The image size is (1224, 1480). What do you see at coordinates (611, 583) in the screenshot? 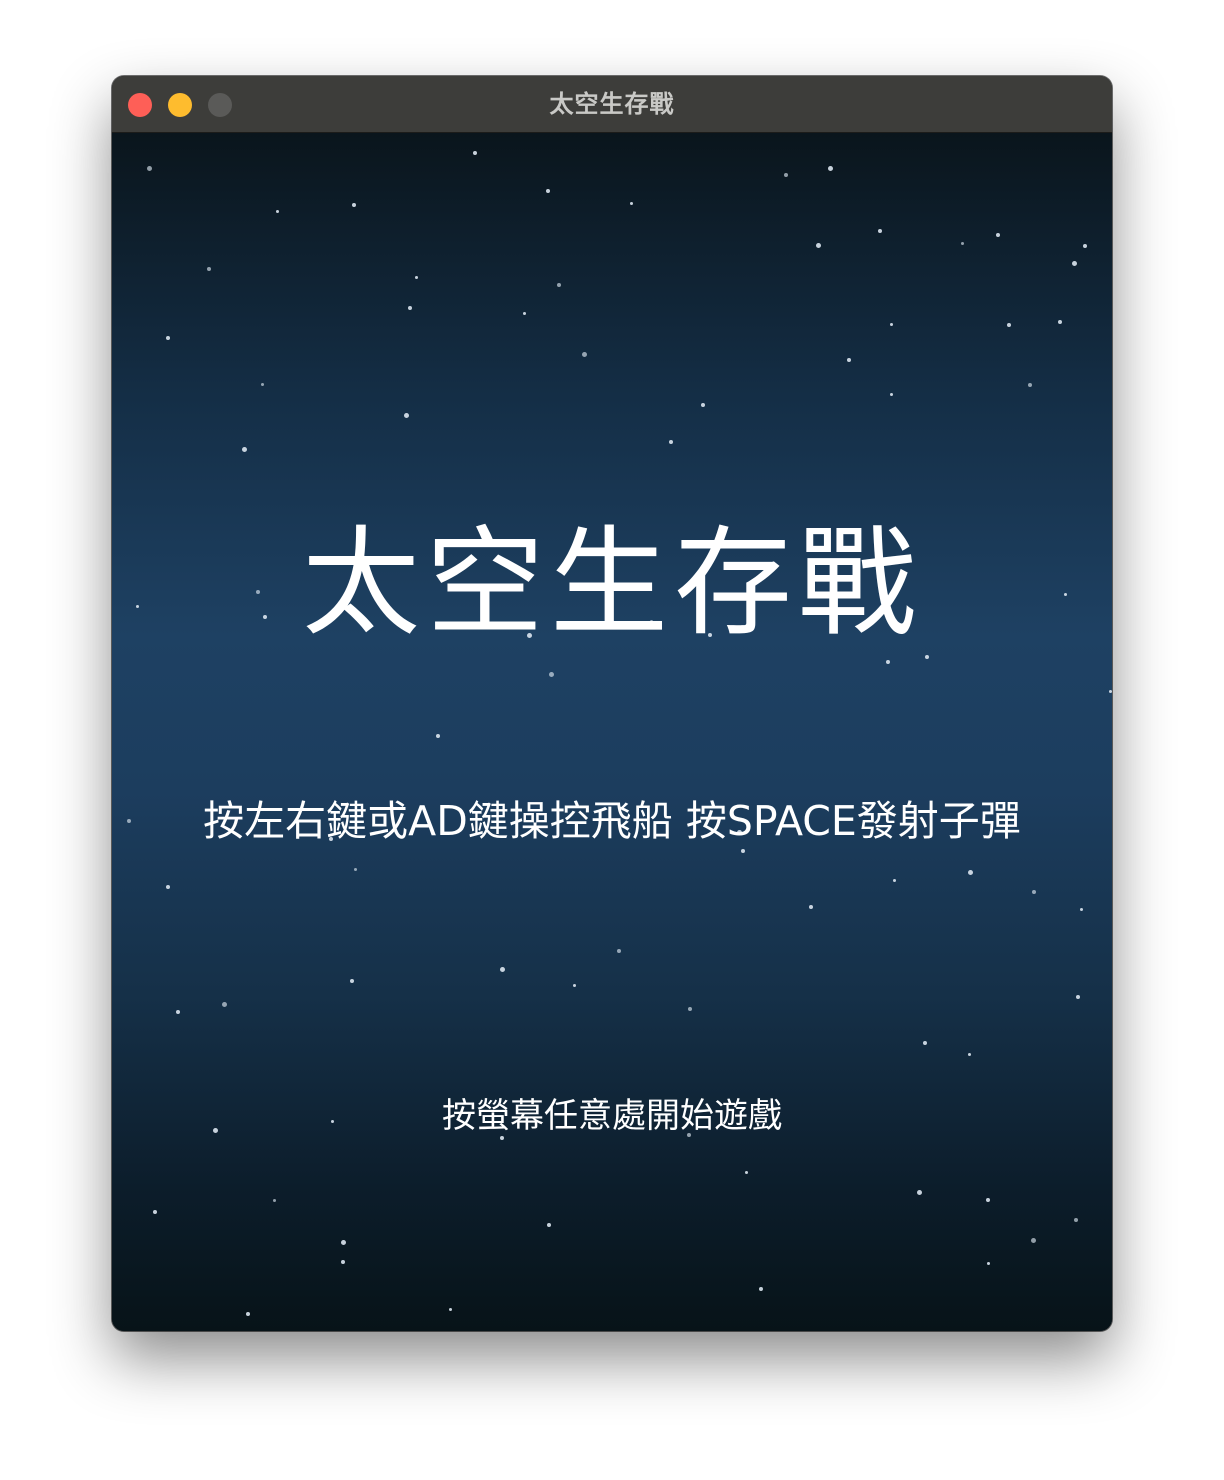
I see `game-title: 太空生存戰` at bounding box center [611, 583].